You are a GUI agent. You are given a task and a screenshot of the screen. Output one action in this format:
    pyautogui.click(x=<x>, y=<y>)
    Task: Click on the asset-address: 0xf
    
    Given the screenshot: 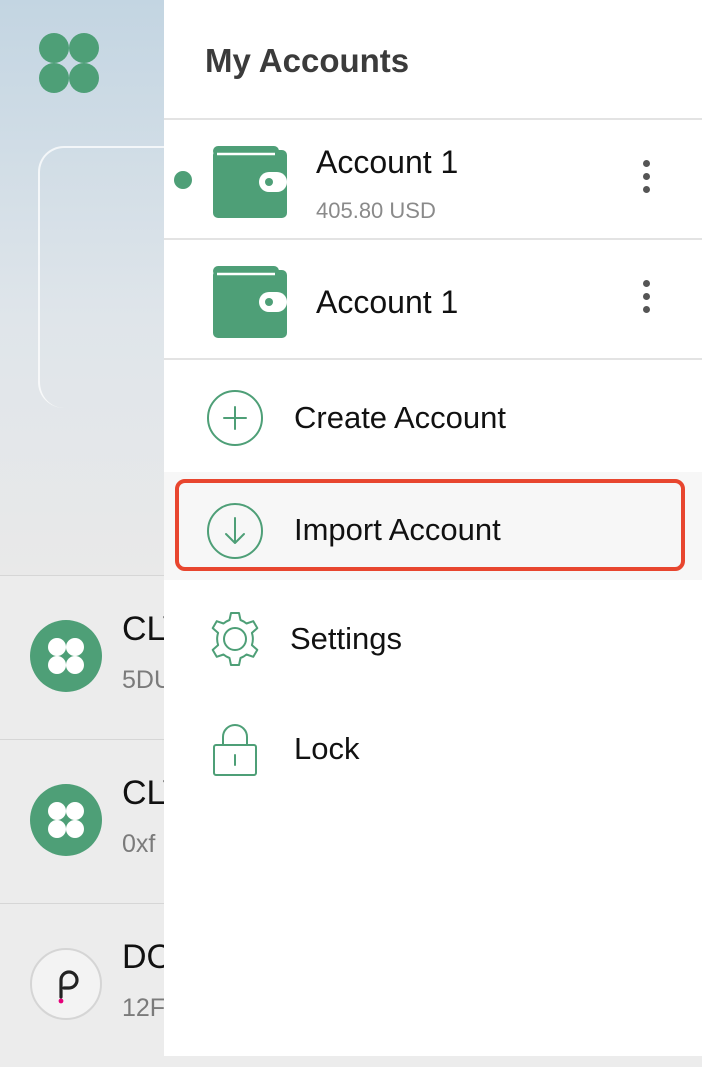 What is the action you would take?
    pyautogui.click(x=139, y=844)
    